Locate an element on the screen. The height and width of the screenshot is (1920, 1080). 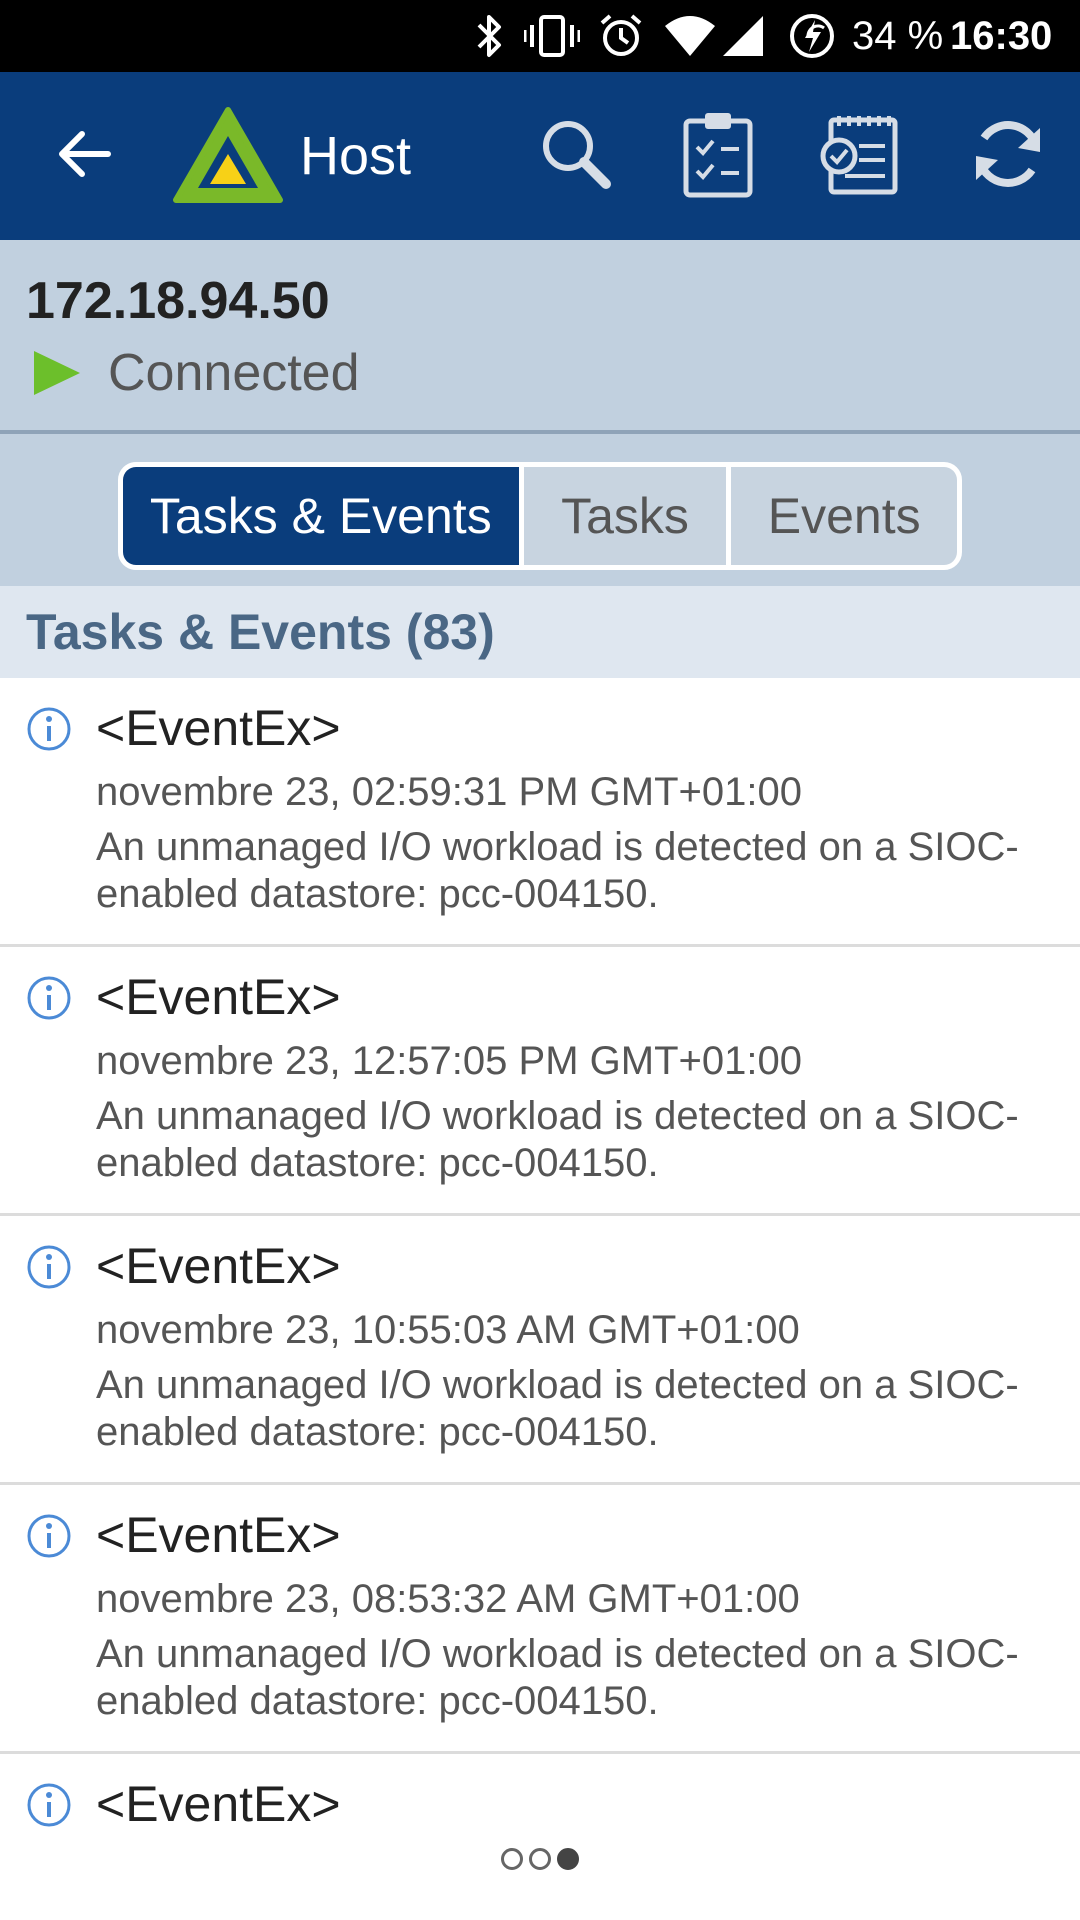
event-date: novembre 23, 08:53:32 AM GMT+01:00 is located at coordinates (448, 1599).